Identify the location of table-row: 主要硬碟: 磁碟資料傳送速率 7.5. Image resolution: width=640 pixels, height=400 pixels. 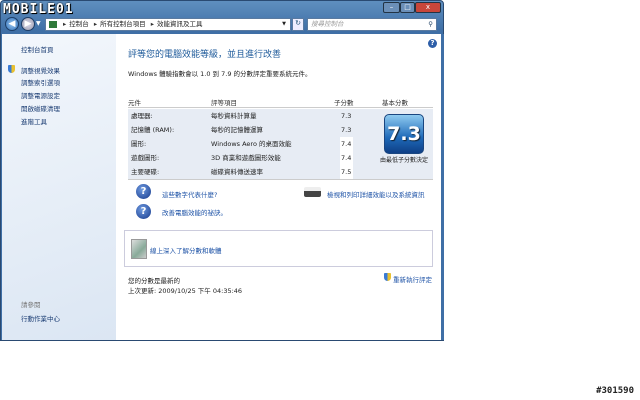
(239, 172).